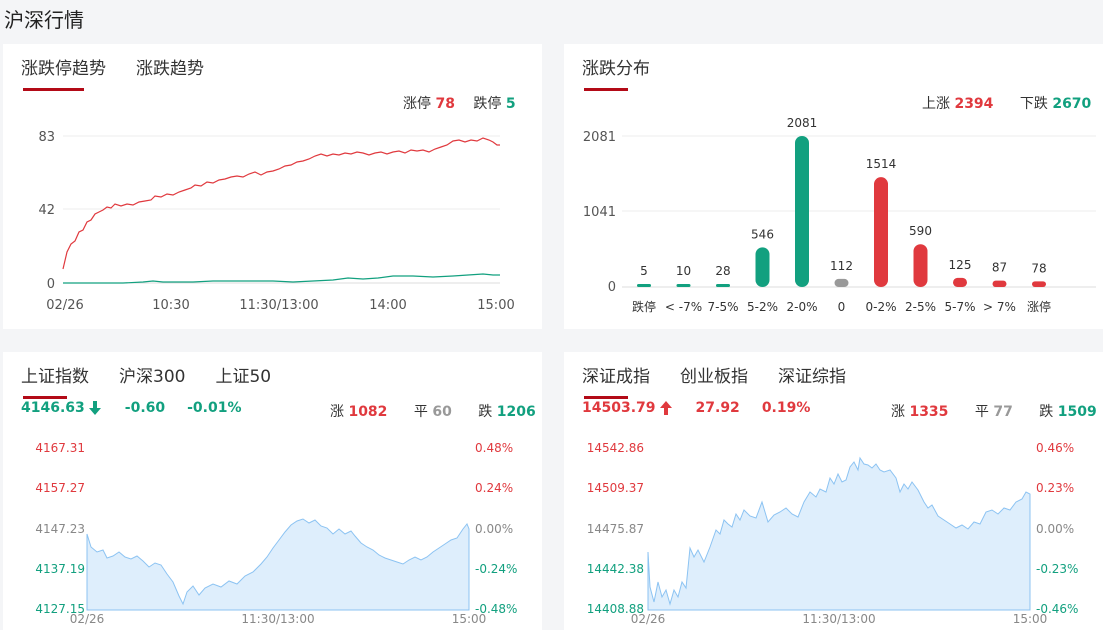  Describe the element at coordinates (1055, 488) in the screenshot. I see `y-right-tick: 0.23%` at that location.